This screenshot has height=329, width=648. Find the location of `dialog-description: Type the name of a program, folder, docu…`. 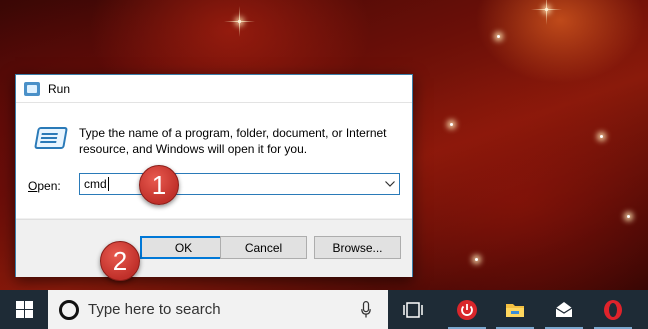

dialog-description: Type the name of a program, folder, docu… is located at coordinates (233, 141).